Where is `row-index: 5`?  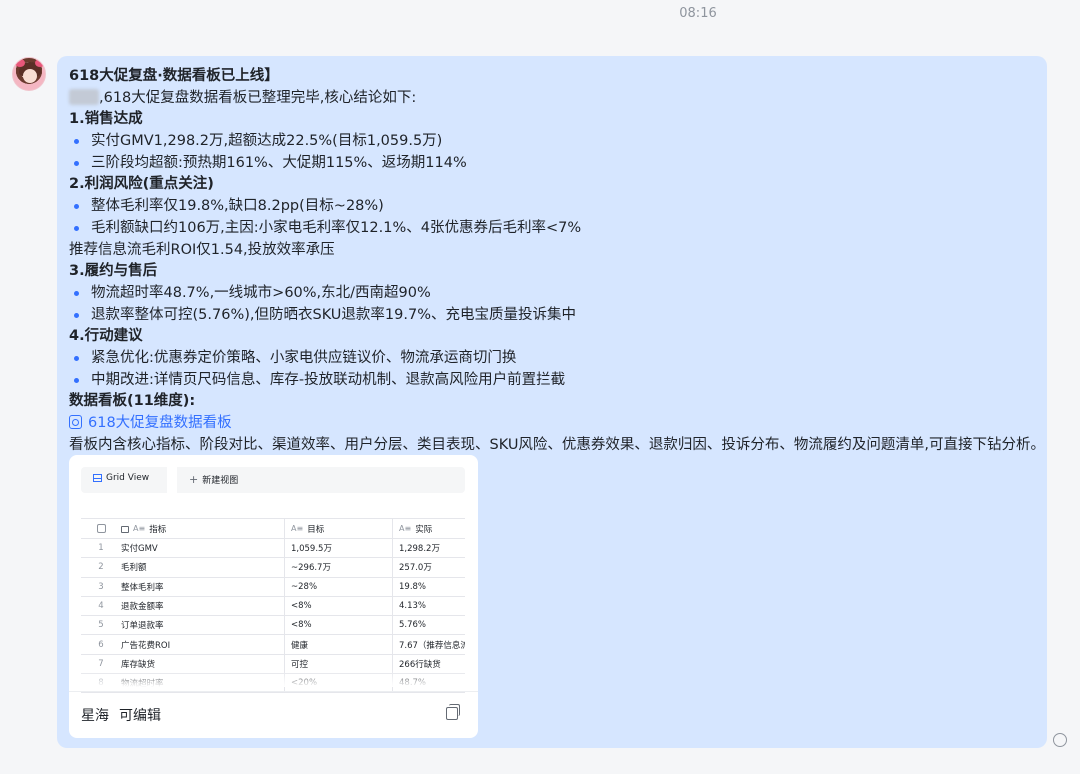
row-index: 5 is located at coordinates (101, 625).